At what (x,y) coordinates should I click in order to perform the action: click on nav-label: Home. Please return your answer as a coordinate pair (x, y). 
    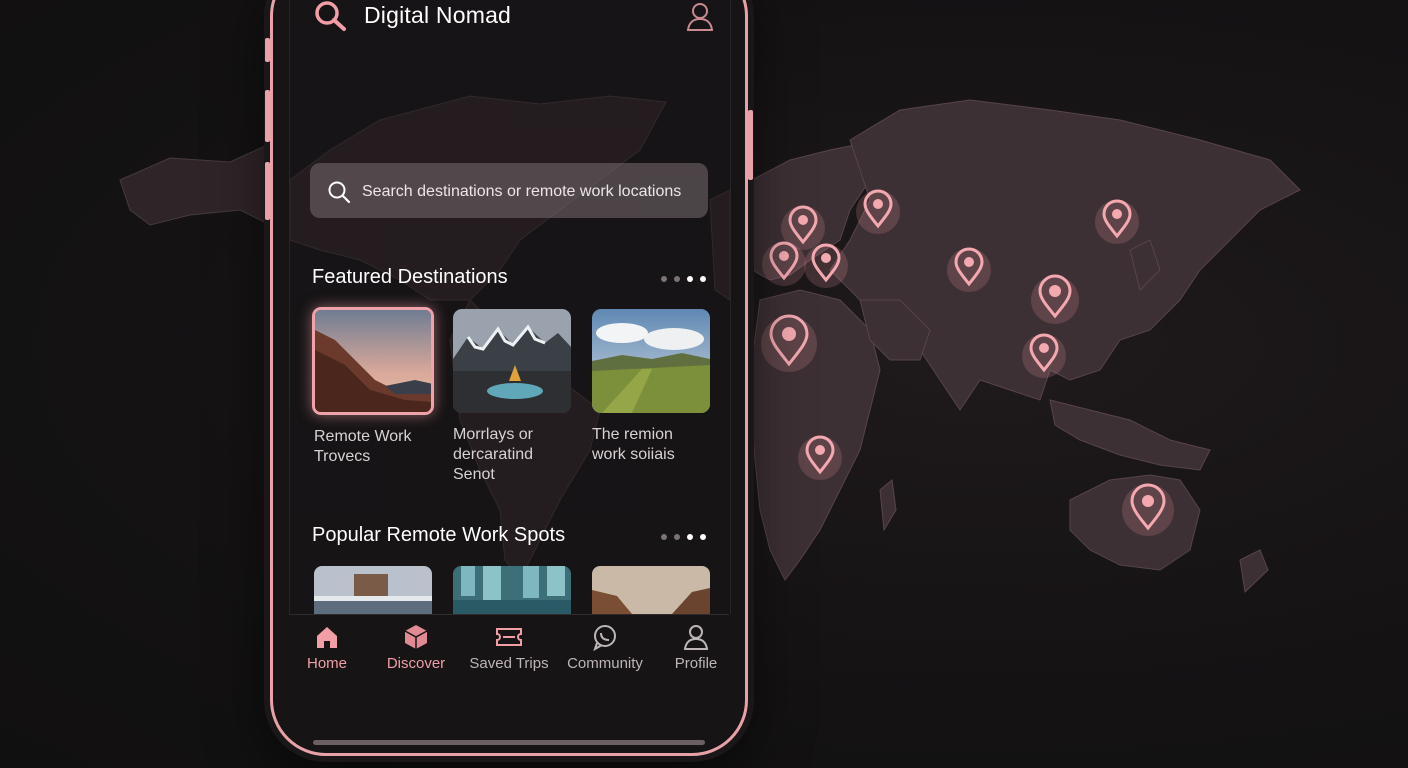
    Looking at the image, I should click on (326, 663).